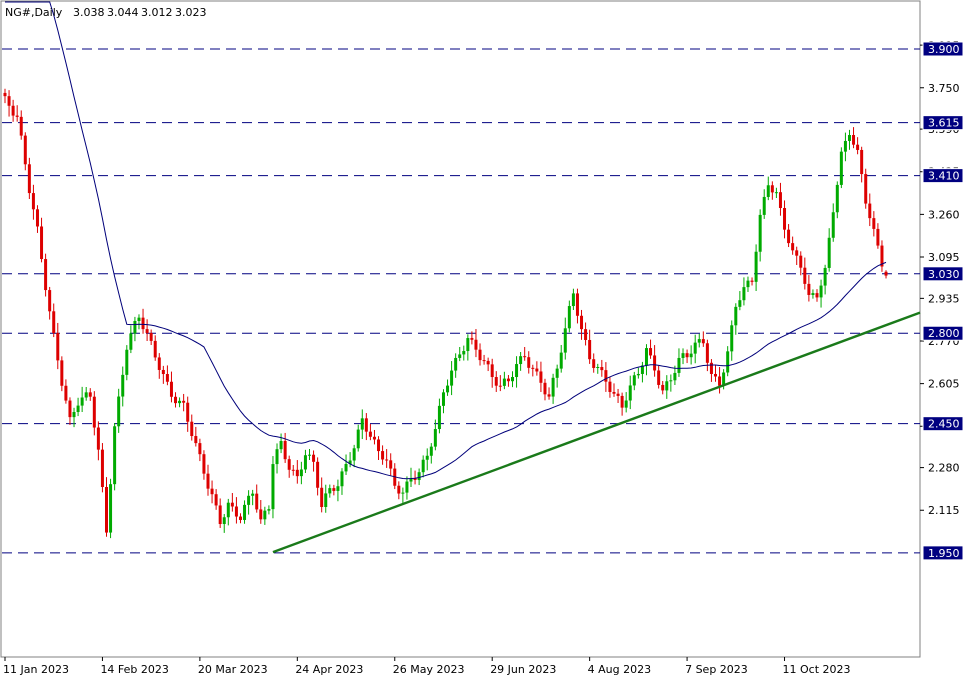 This screenshot has width=971, height=685. What do you see at coordinates (944, 214) in the screenshot?
I see `y-tick-label: 3.260` at bounding box center [944, 214].